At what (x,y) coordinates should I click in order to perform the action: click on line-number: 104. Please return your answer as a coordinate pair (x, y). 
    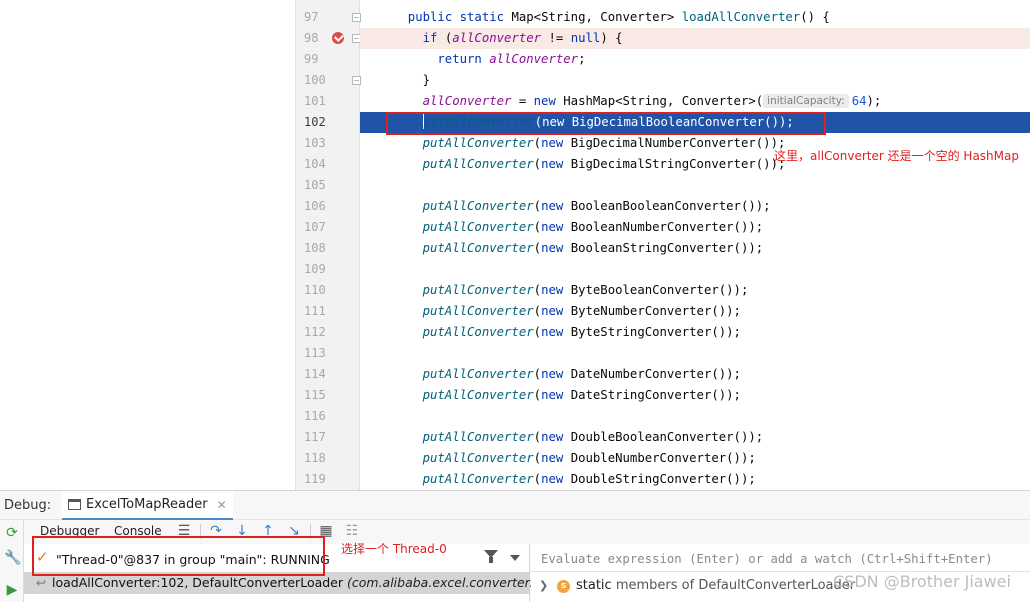
    Looking at the image, I should click on (328, 164).